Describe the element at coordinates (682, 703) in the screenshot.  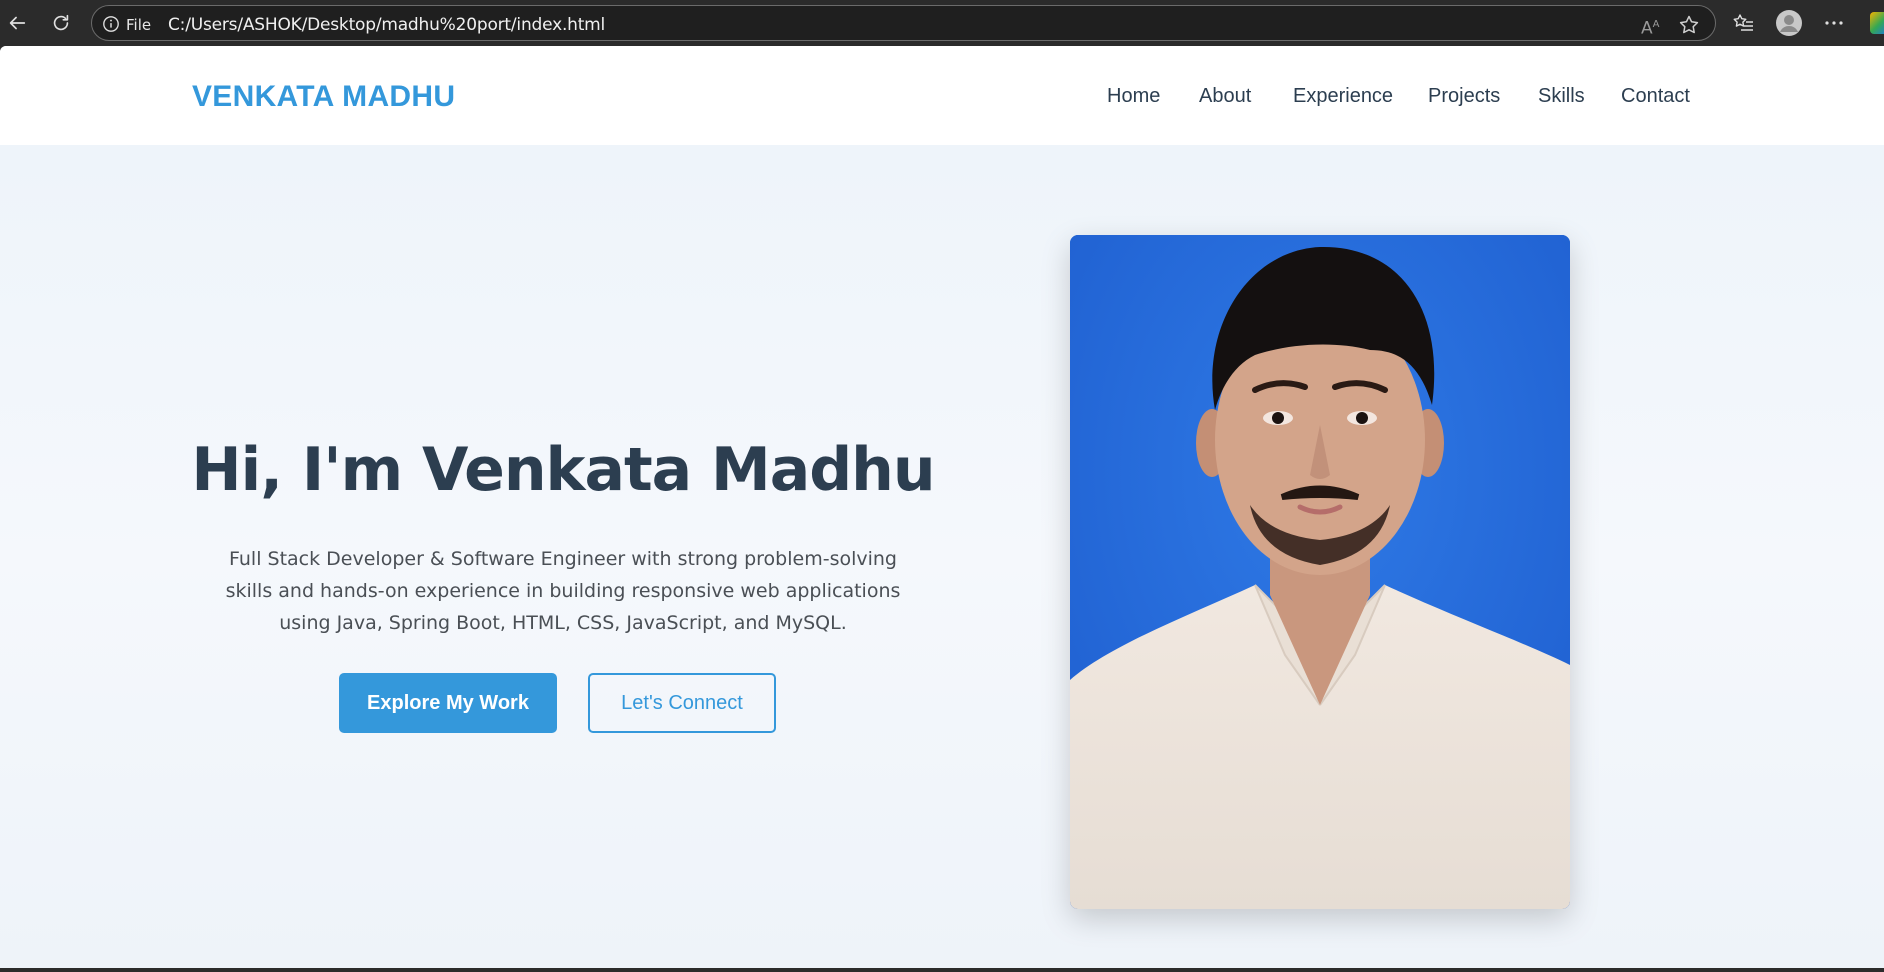
I see `connect-button: Let's Connect` at that location.